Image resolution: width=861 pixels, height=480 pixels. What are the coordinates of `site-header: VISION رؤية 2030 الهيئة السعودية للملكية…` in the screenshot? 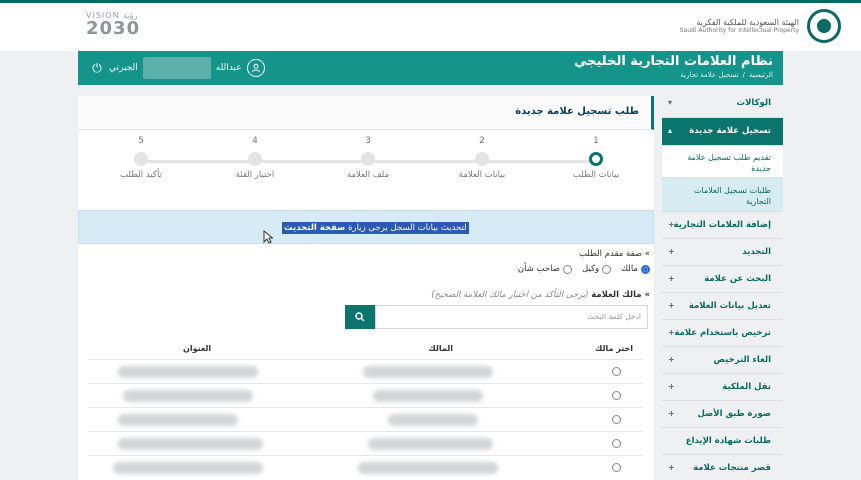 It's located at (430, 27).